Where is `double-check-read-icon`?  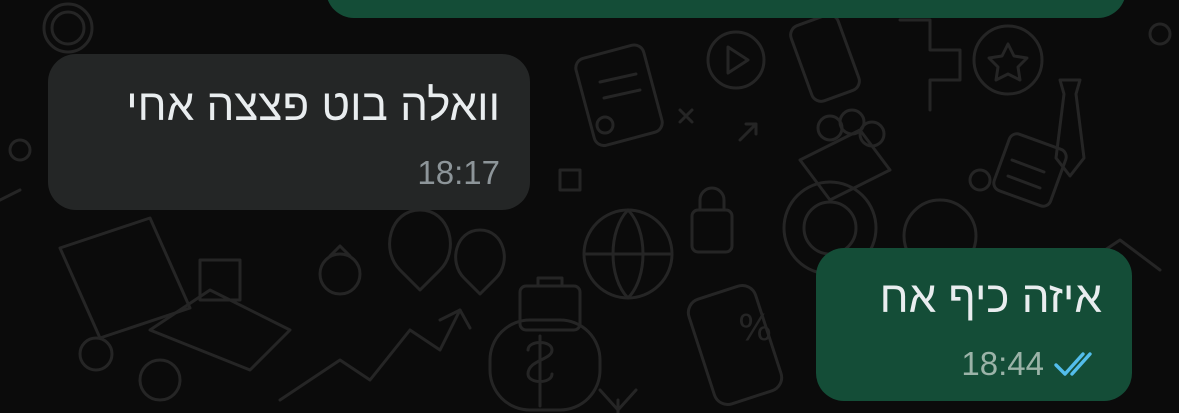 double-check-read-icon is located at coordinates (1073, 364).